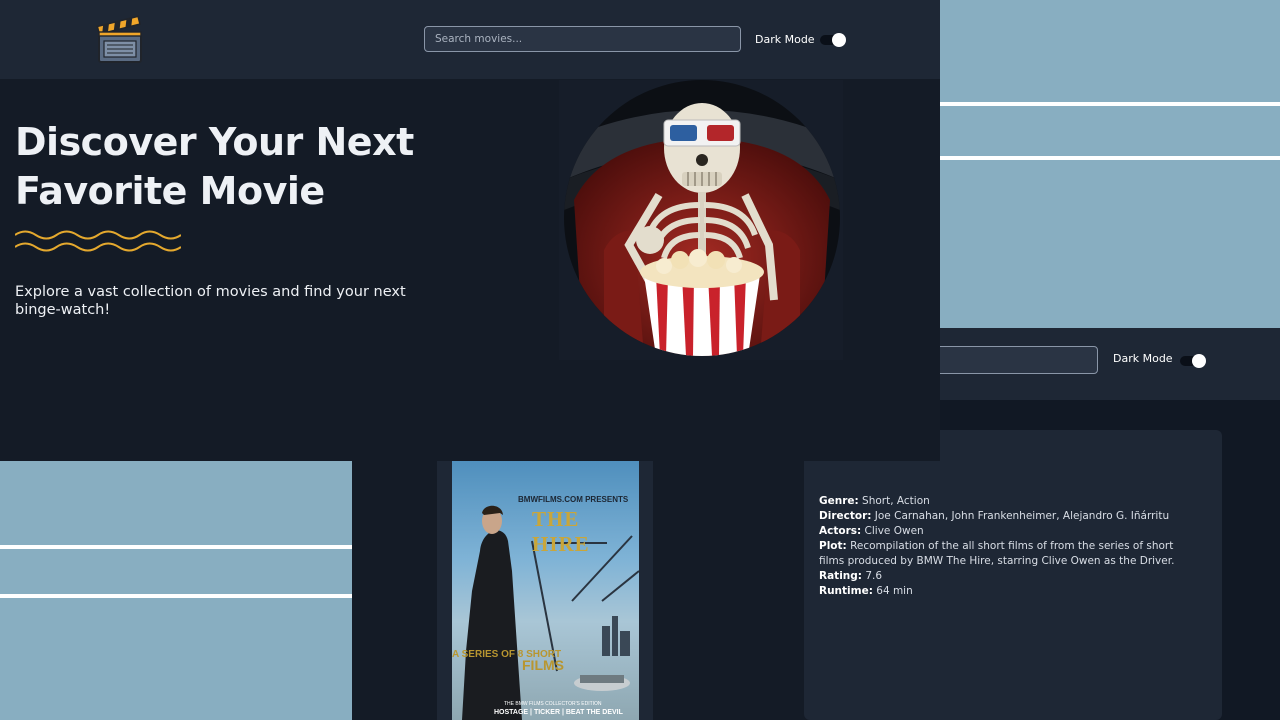 This screenshot has width=1280, height=720. I want to click on detail-value: 64 min, so click(892, 591).